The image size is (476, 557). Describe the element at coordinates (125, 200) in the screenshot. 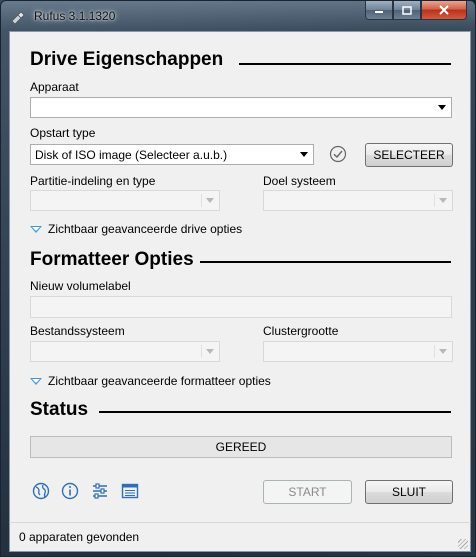

I see `partition-scheme-select` at that location.